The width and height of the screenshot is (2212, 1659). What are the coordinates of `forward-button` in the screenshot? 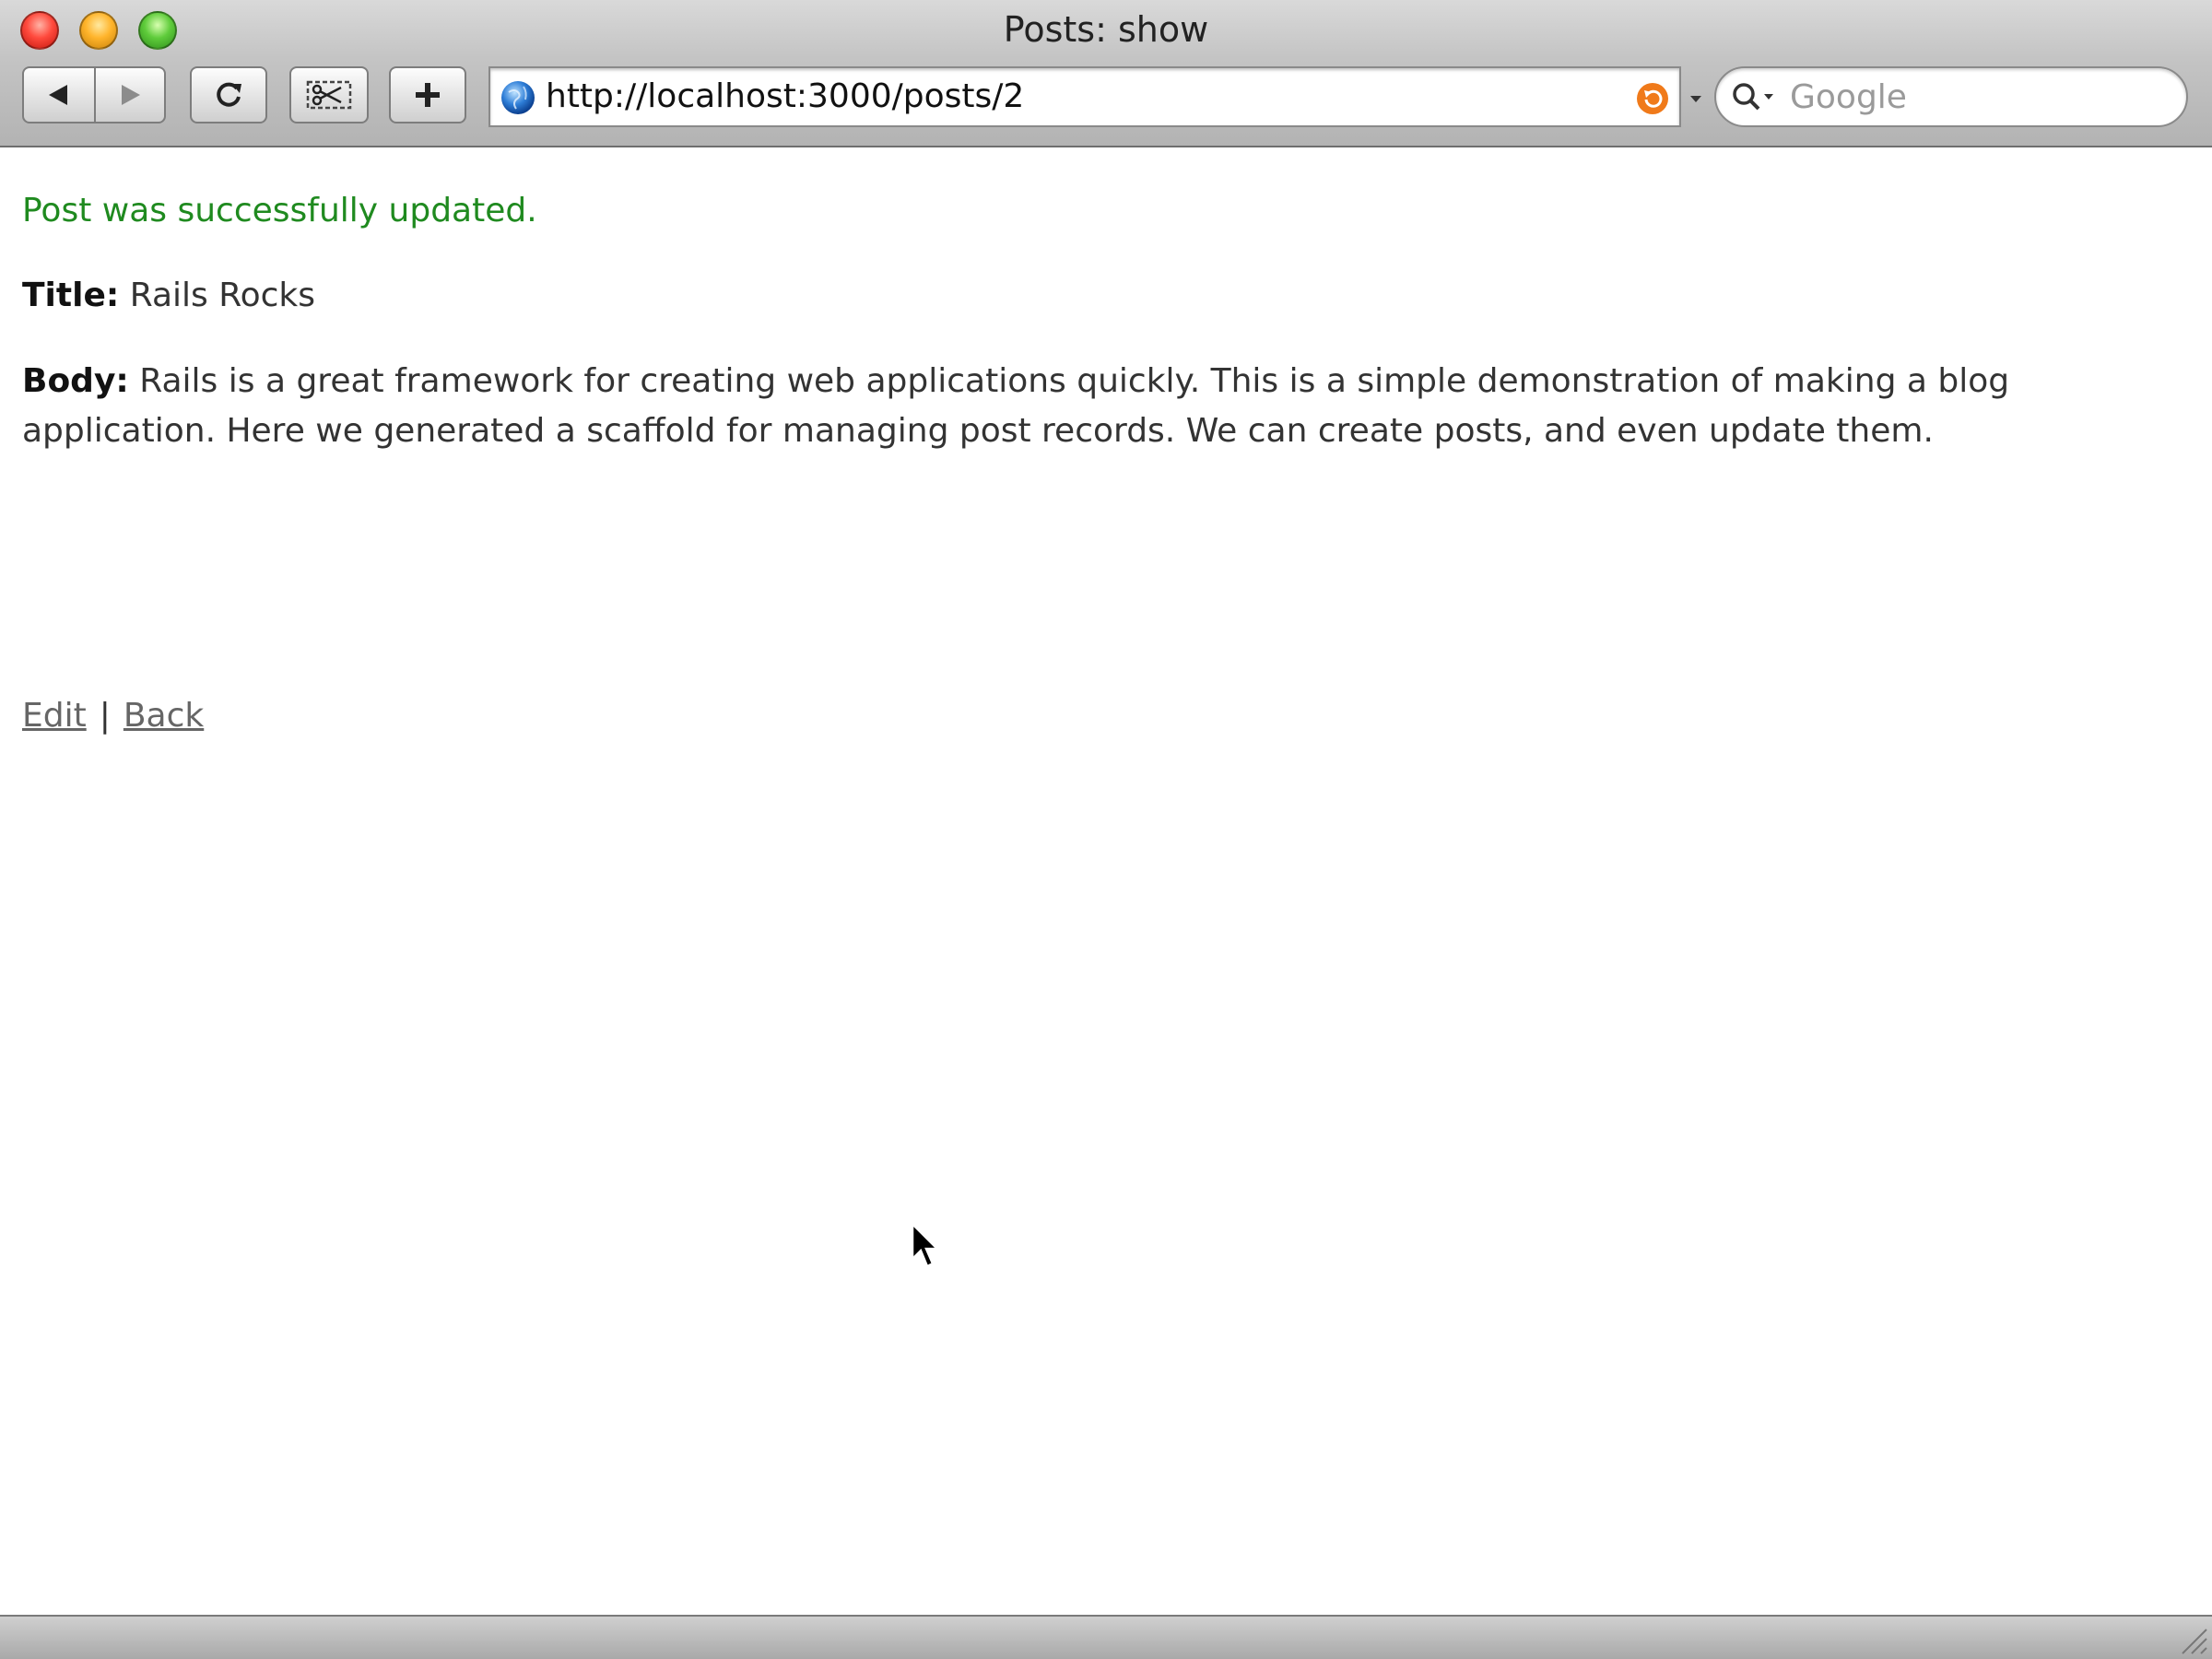 It's located at (130, 95).